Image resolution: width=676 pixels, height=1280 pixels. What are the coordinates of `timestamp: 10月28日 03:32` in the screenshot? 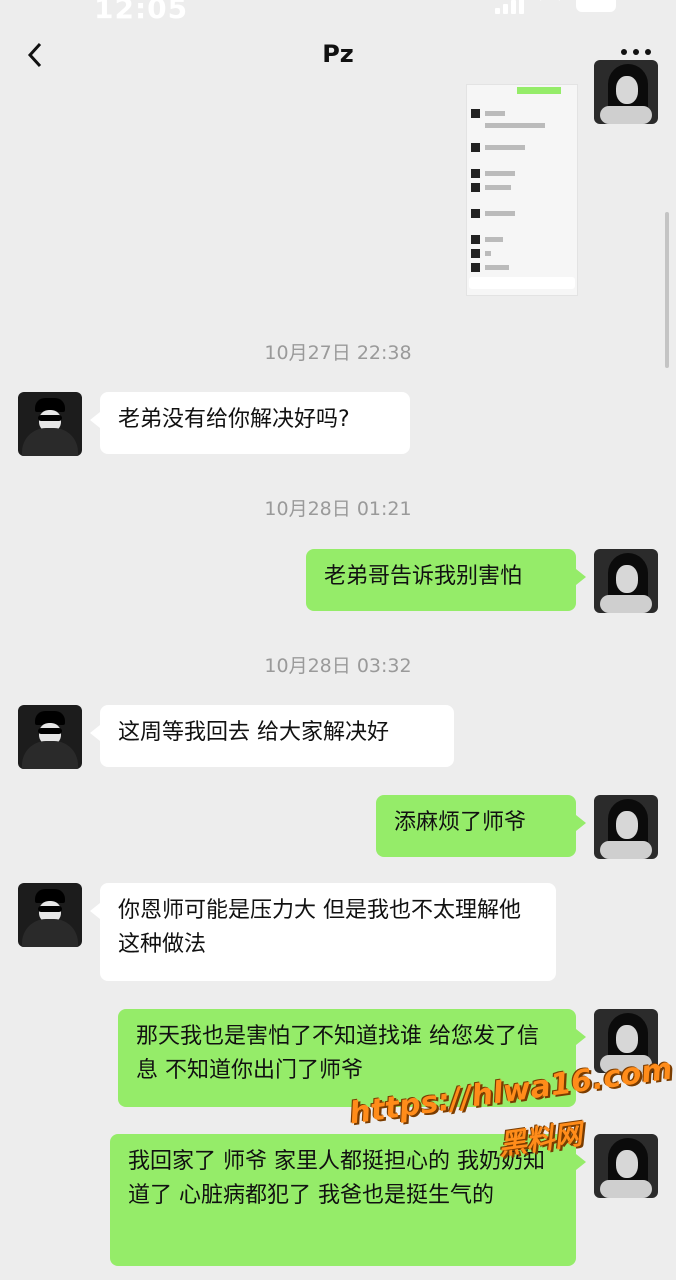 It's located at (338, 666).